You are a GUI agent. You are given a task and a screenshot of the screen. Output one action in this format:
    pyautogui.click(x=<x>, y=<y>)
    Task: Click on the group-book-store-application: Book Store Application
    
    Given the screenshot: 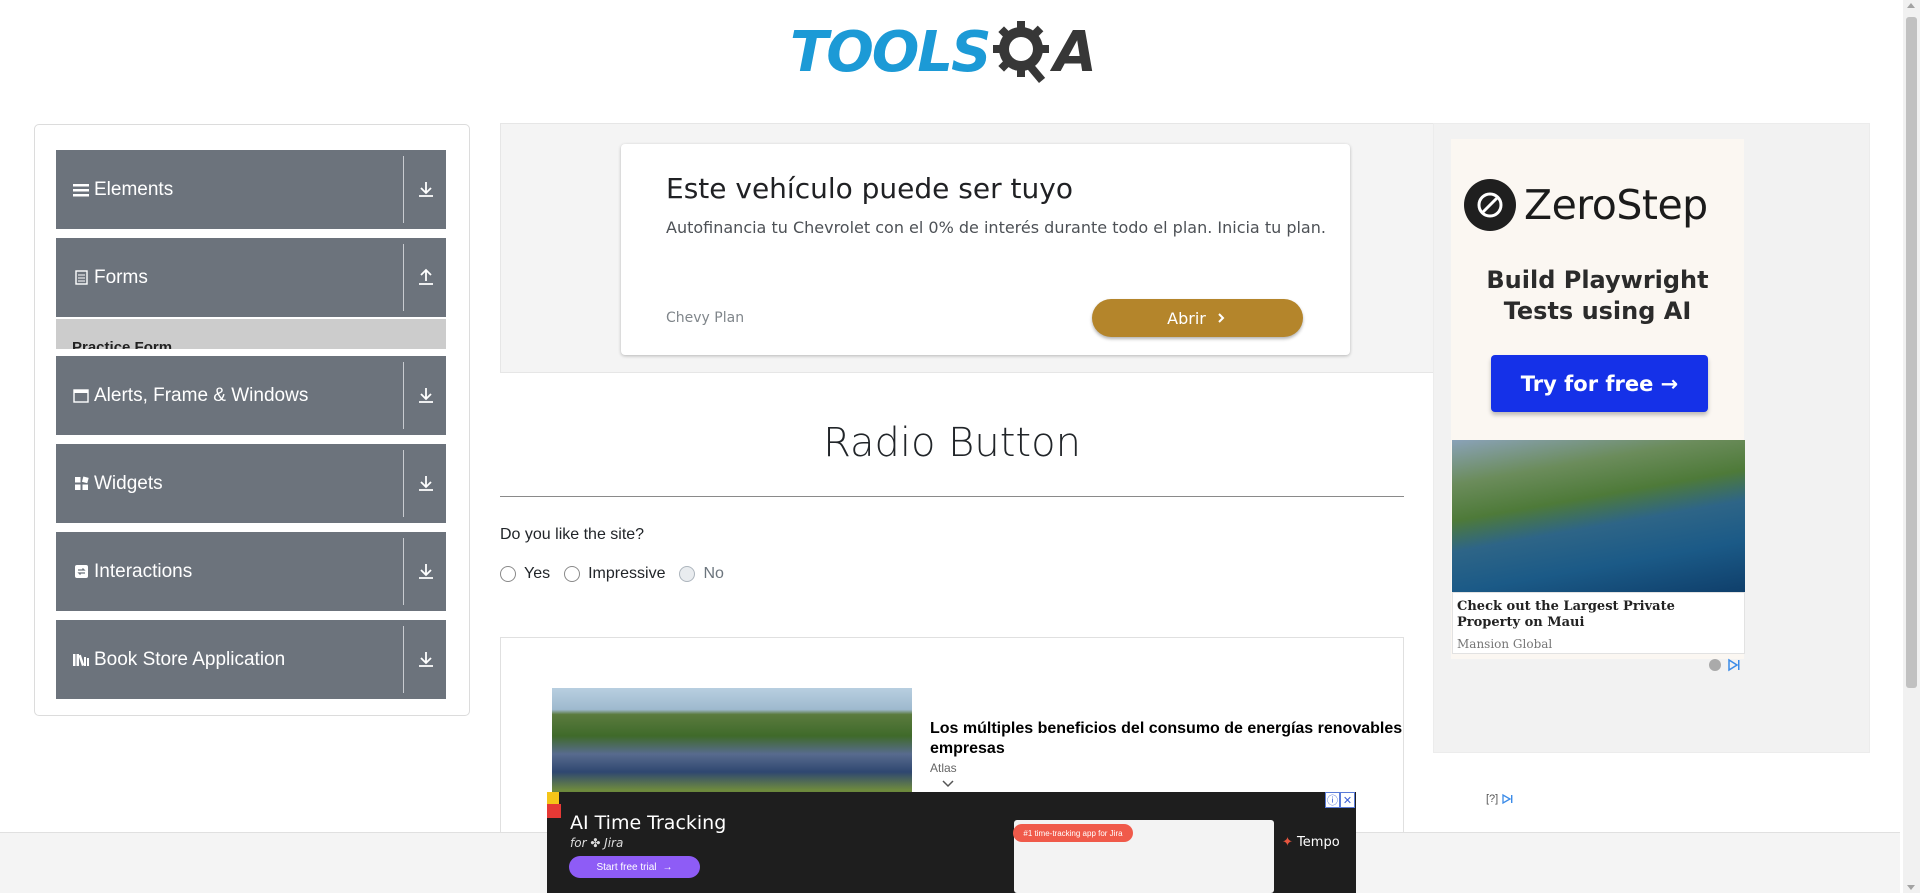 What is the action you would take?
    pyautogui.click(x=251, y=659)
    